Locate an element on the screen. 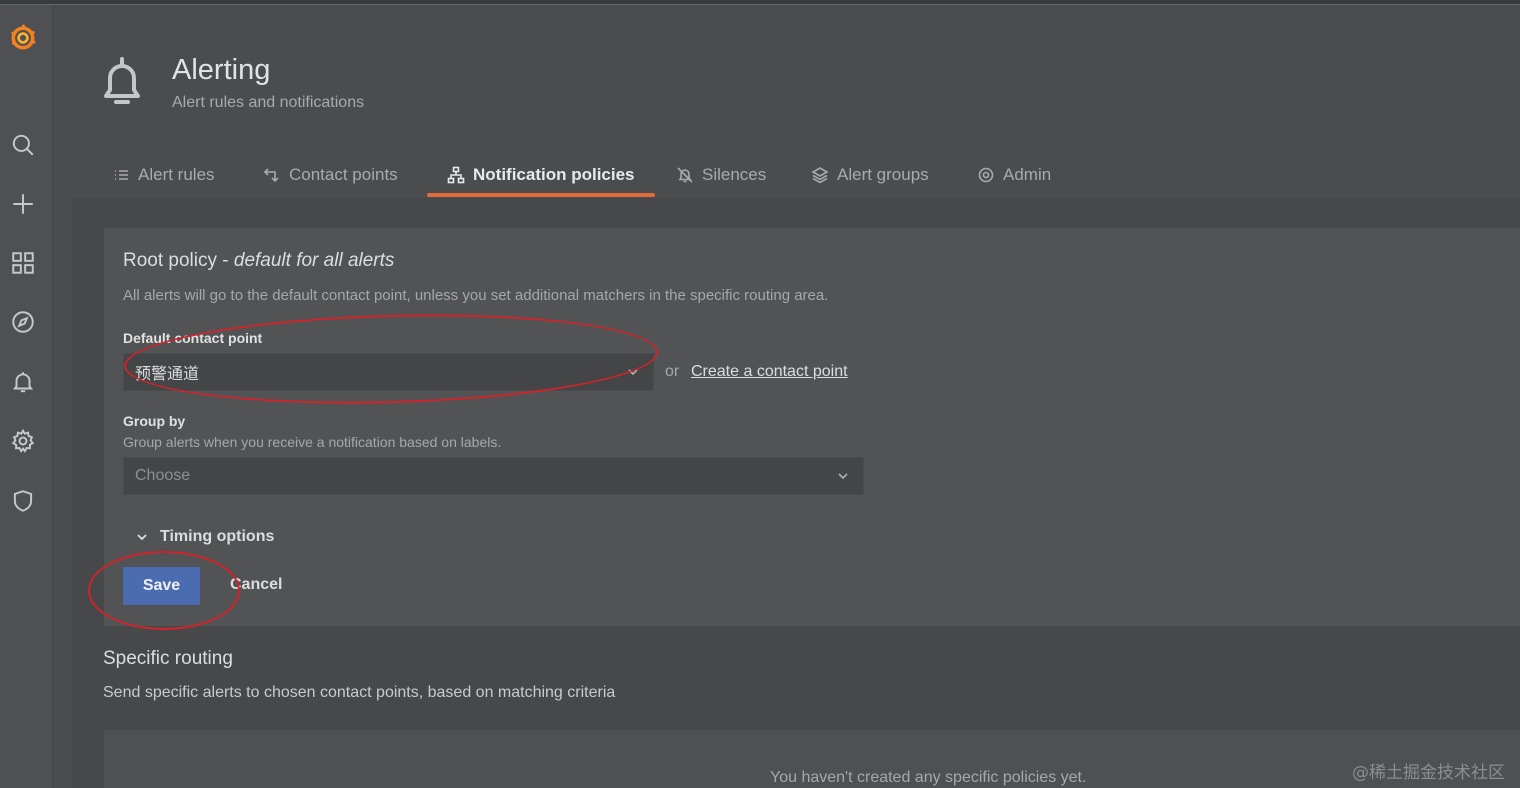 This screenshot has width=1520, height=788. specific-routing-title: Specific routing is located at coordinates (168, 658).